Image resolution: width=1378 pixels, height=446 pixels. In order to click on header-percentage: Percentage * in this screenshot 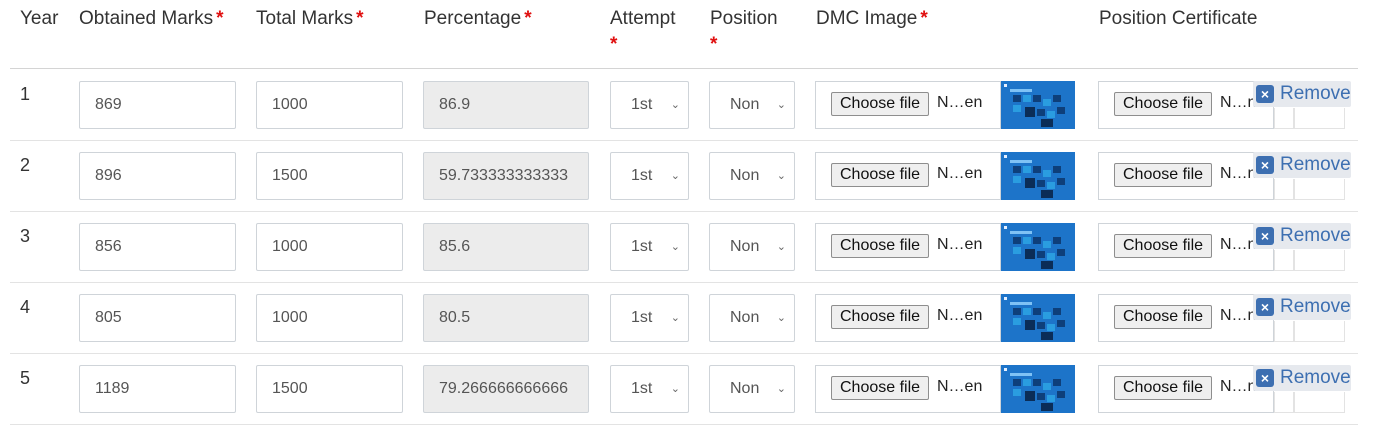, I will do `click(478, 18)`.